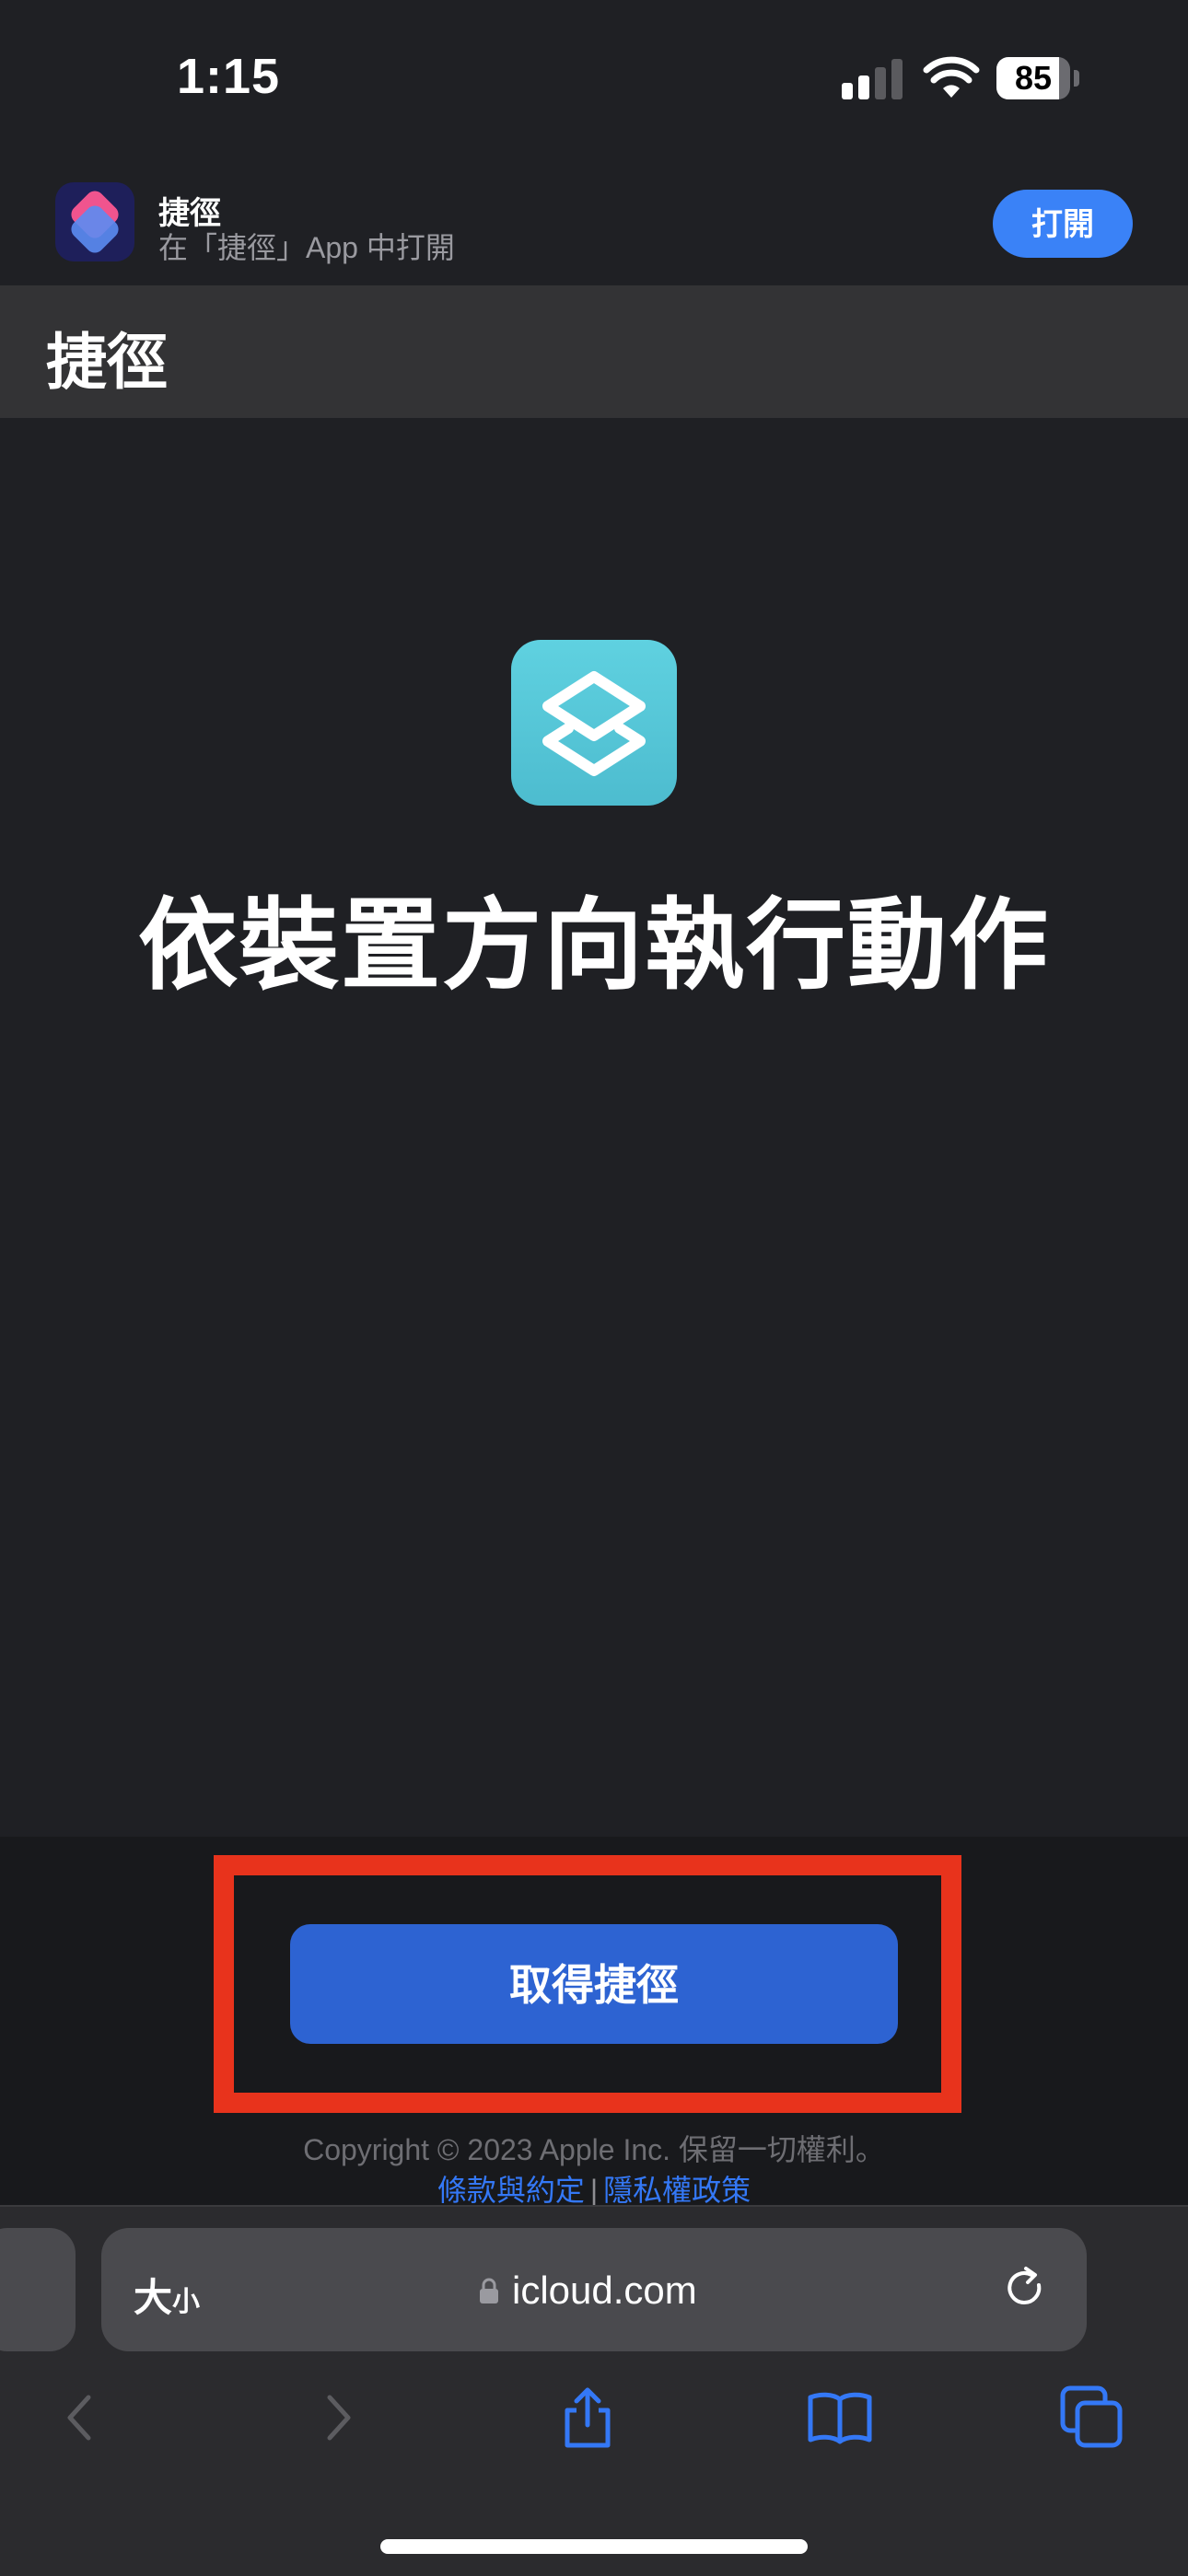 The width and height of the screenshot is (1188, 2576). I want to click on status-time: 1:15, so click(229, 76).